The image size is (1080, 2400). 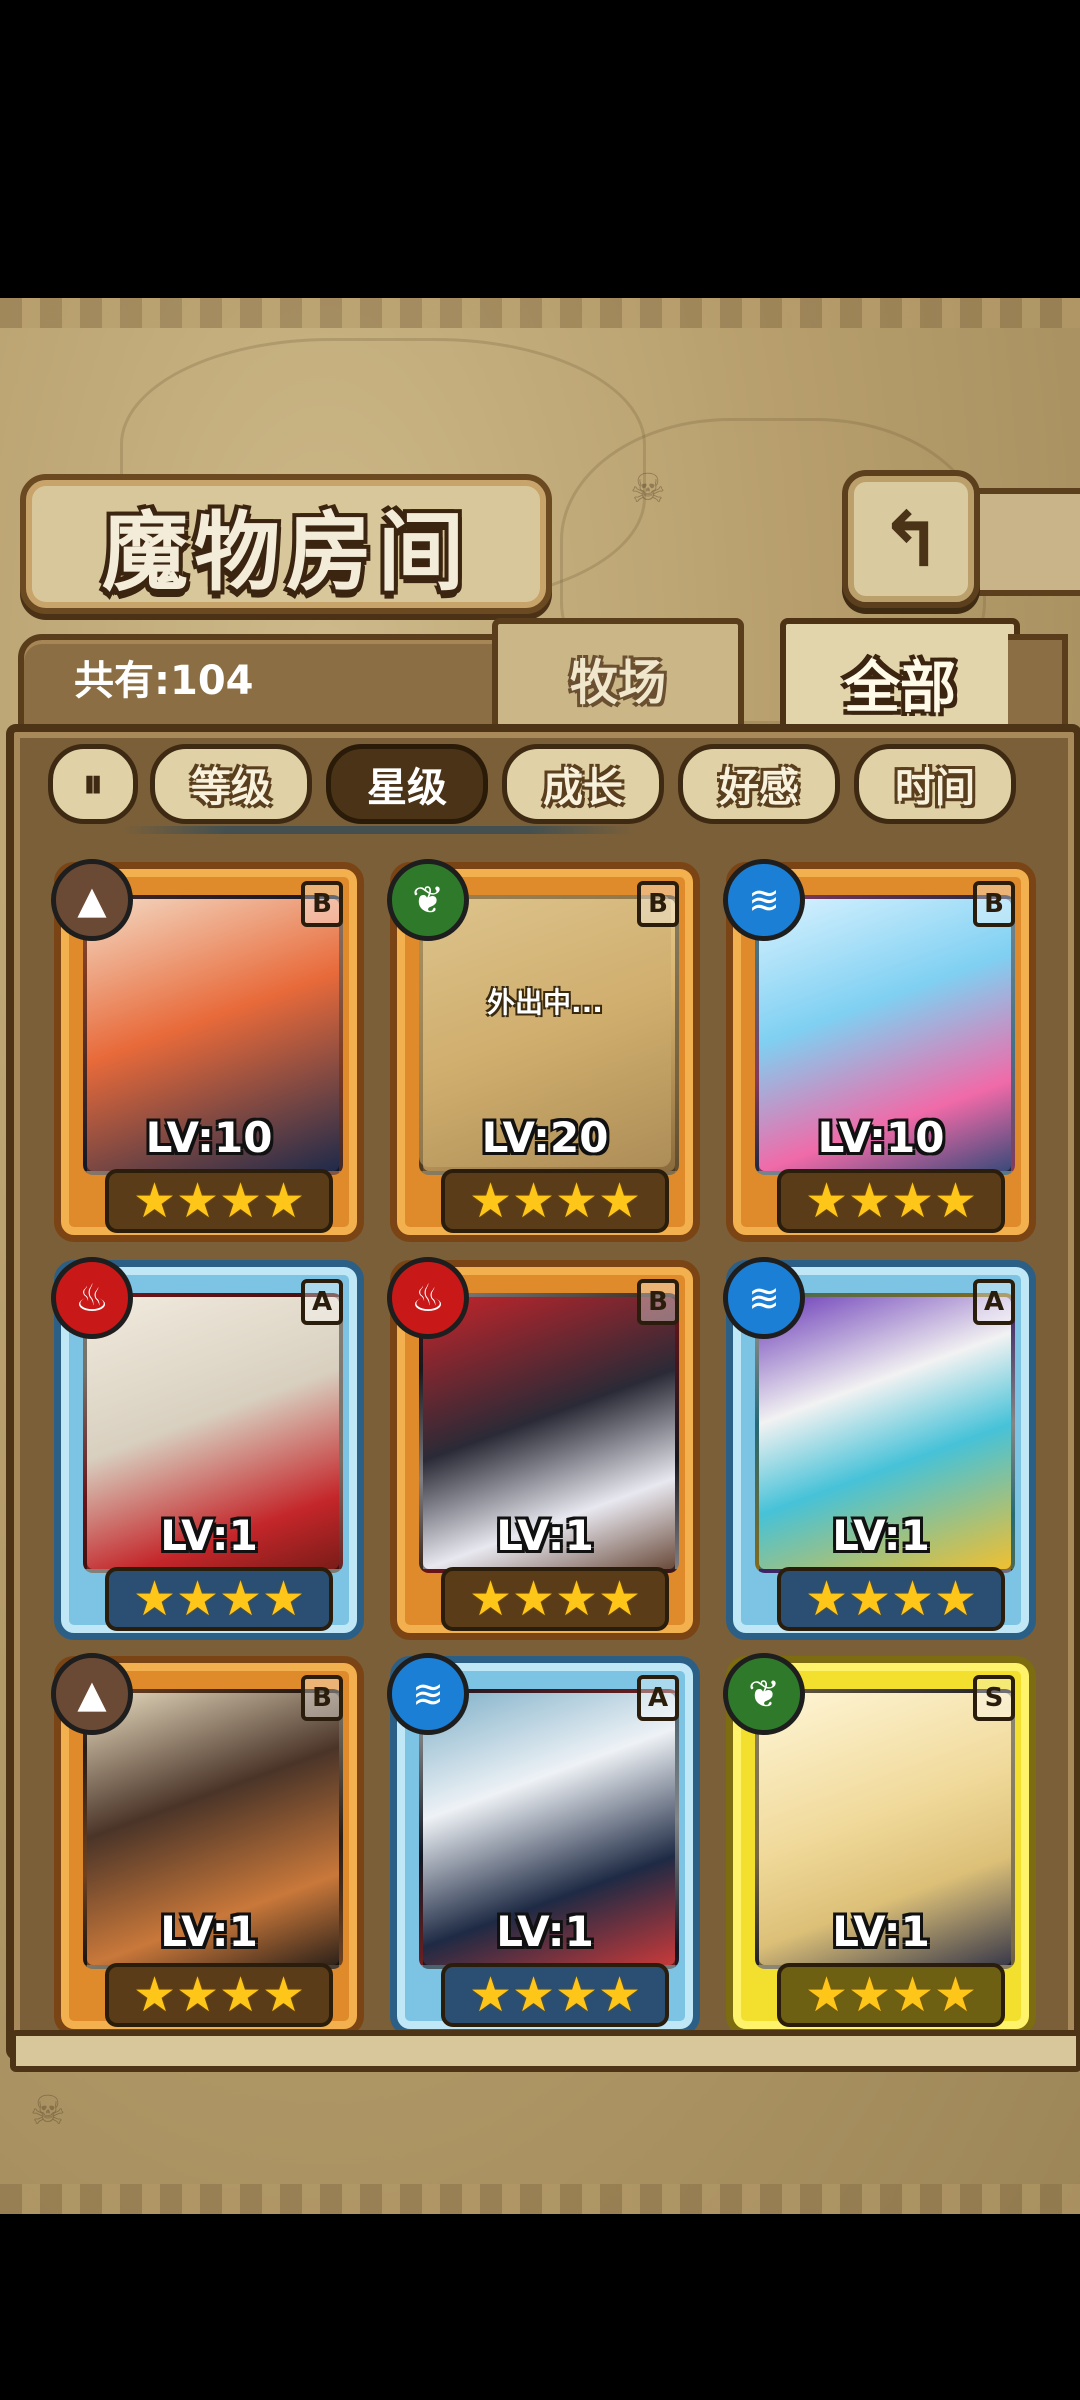 I want to click on sort-star-button: 星级, so click(x=407, y=784).